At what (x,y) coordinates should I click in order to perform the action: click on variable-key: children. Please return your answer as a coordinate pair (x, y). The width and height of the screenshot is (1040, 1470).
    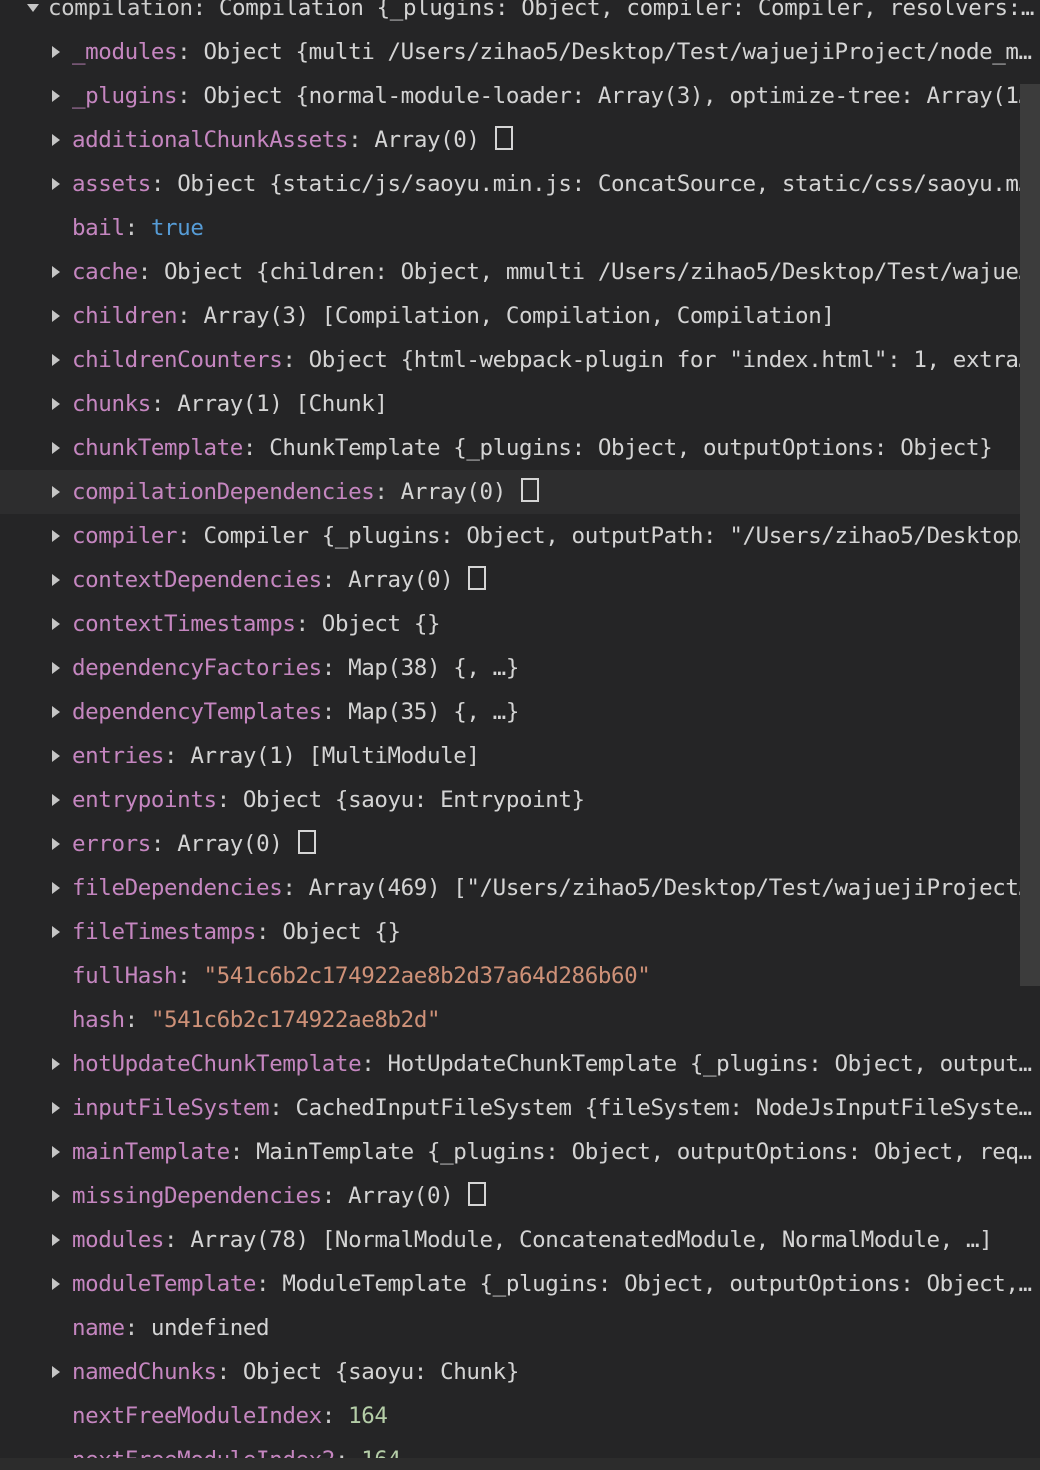
    Looking at the image, I should click on (125, 316).